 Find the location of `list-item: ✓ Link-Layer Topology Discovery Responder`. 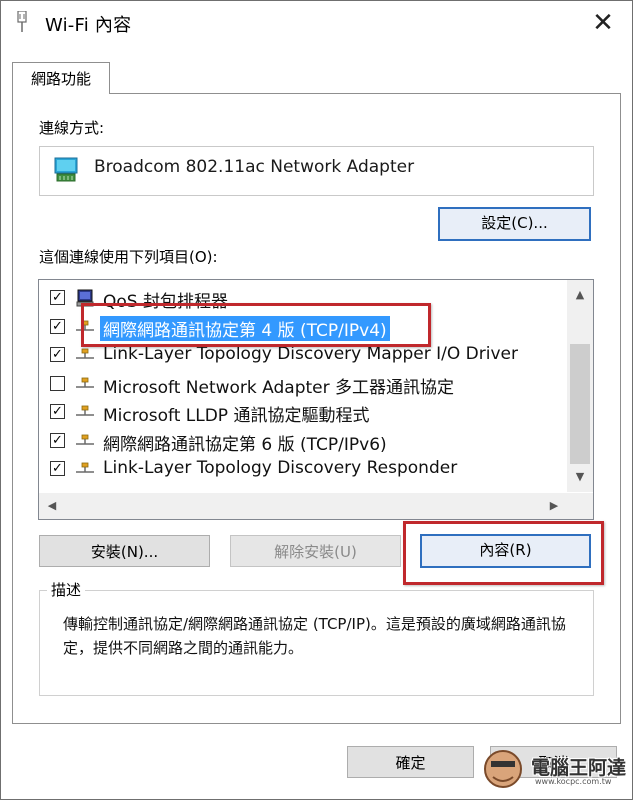

list-item: ✓ Link-Layer Topology Discovery Responder is located at coordinates (299, 469).